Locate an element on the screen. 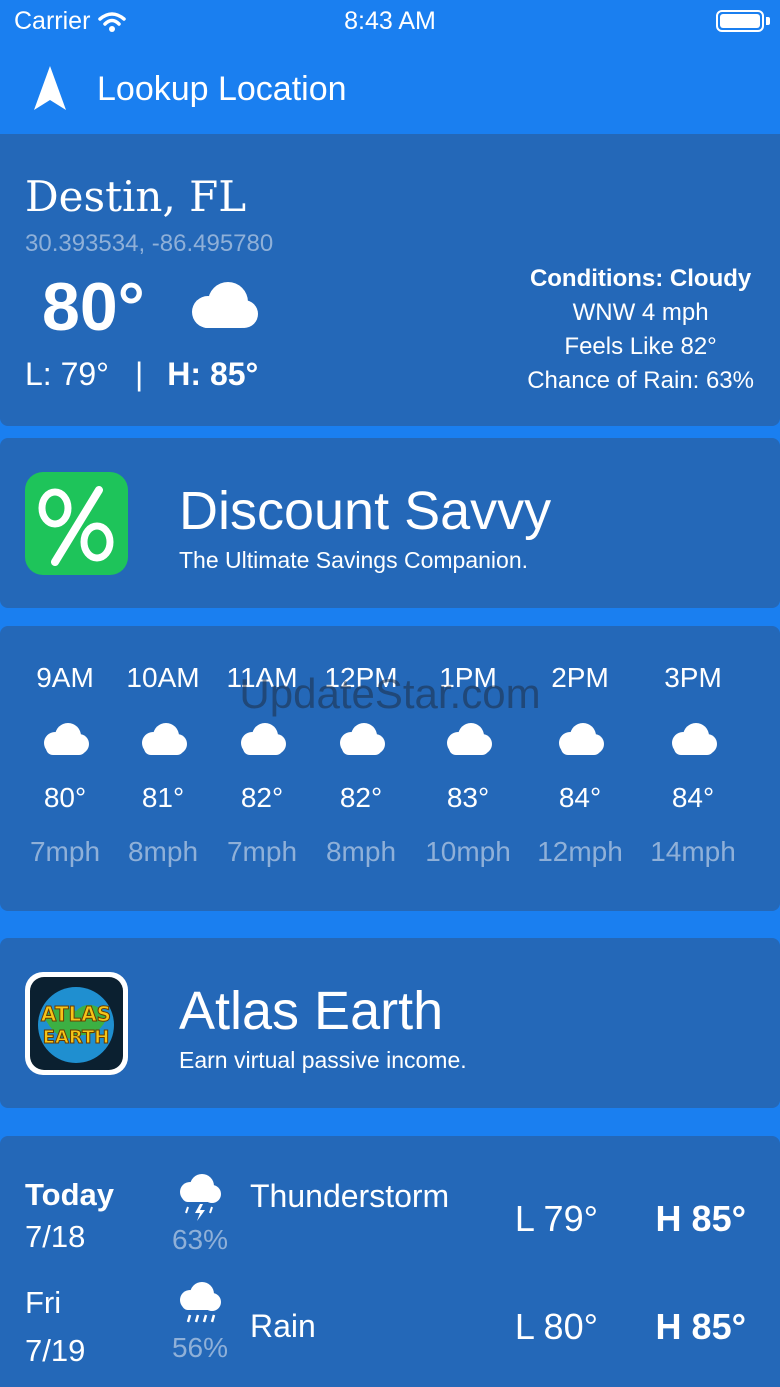  hour-temp: 81° is located at coordinates (163, 797).